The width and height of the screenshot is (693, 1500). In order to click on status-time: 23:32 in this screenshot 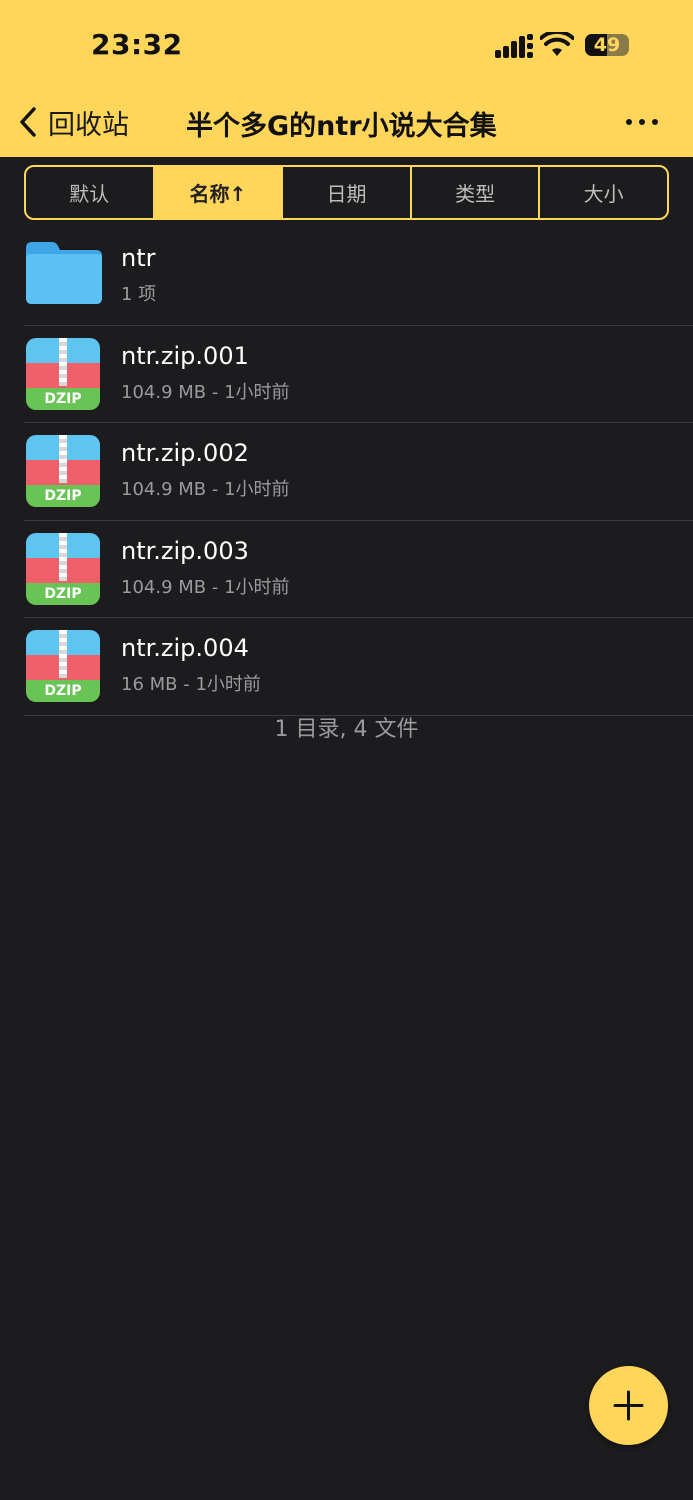, I will do `click(137, 44)`.